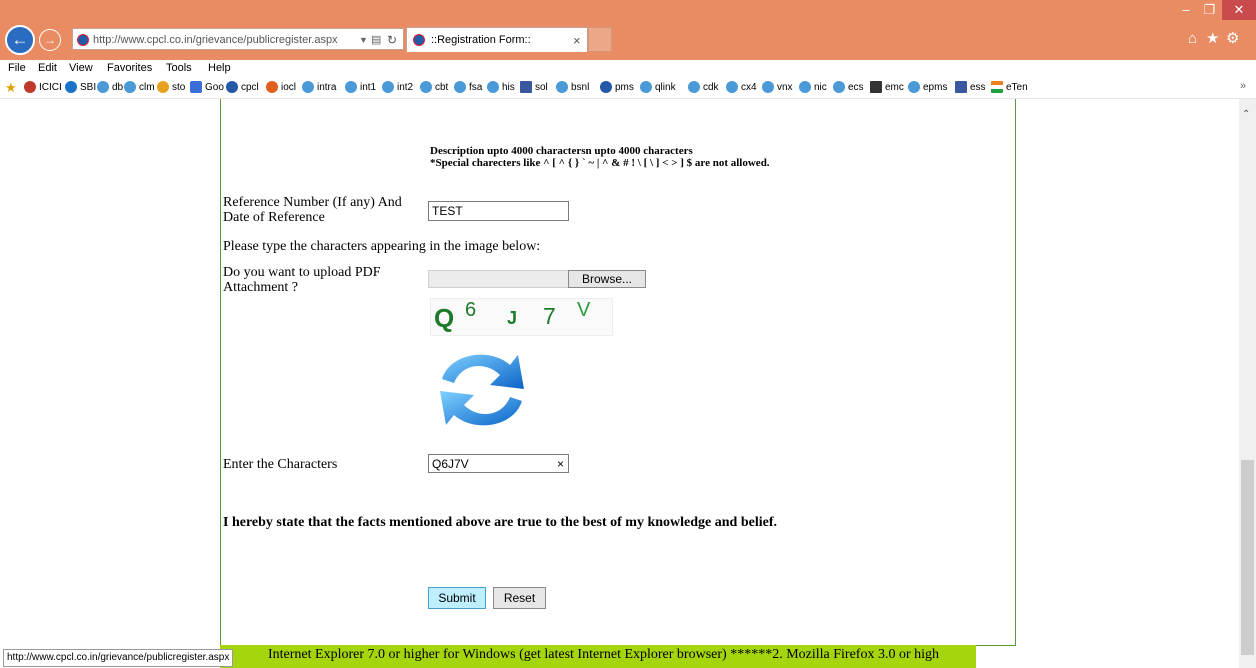  What do you see at coordinates (17, 68) in the screenshot?
I see `menu-file: File` at bounding box center [17, 68].